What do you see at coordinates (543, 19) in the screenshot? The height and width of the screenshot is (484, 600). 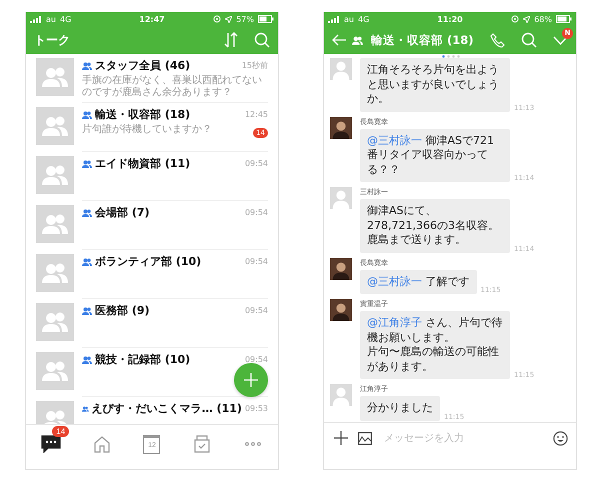 I see `battery-percent: 68%` at bounding box center [543, 19].